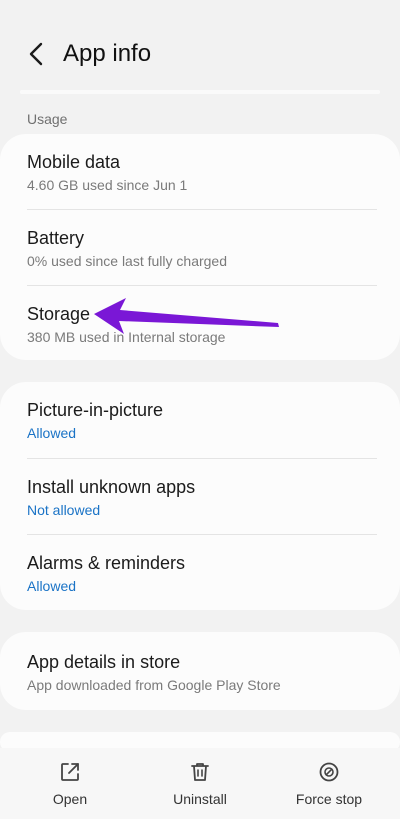  What do you see at coordinates (47, 119) in the screenshot?
I see `section-label-usage: Usage` at bounding box center [47, 119].